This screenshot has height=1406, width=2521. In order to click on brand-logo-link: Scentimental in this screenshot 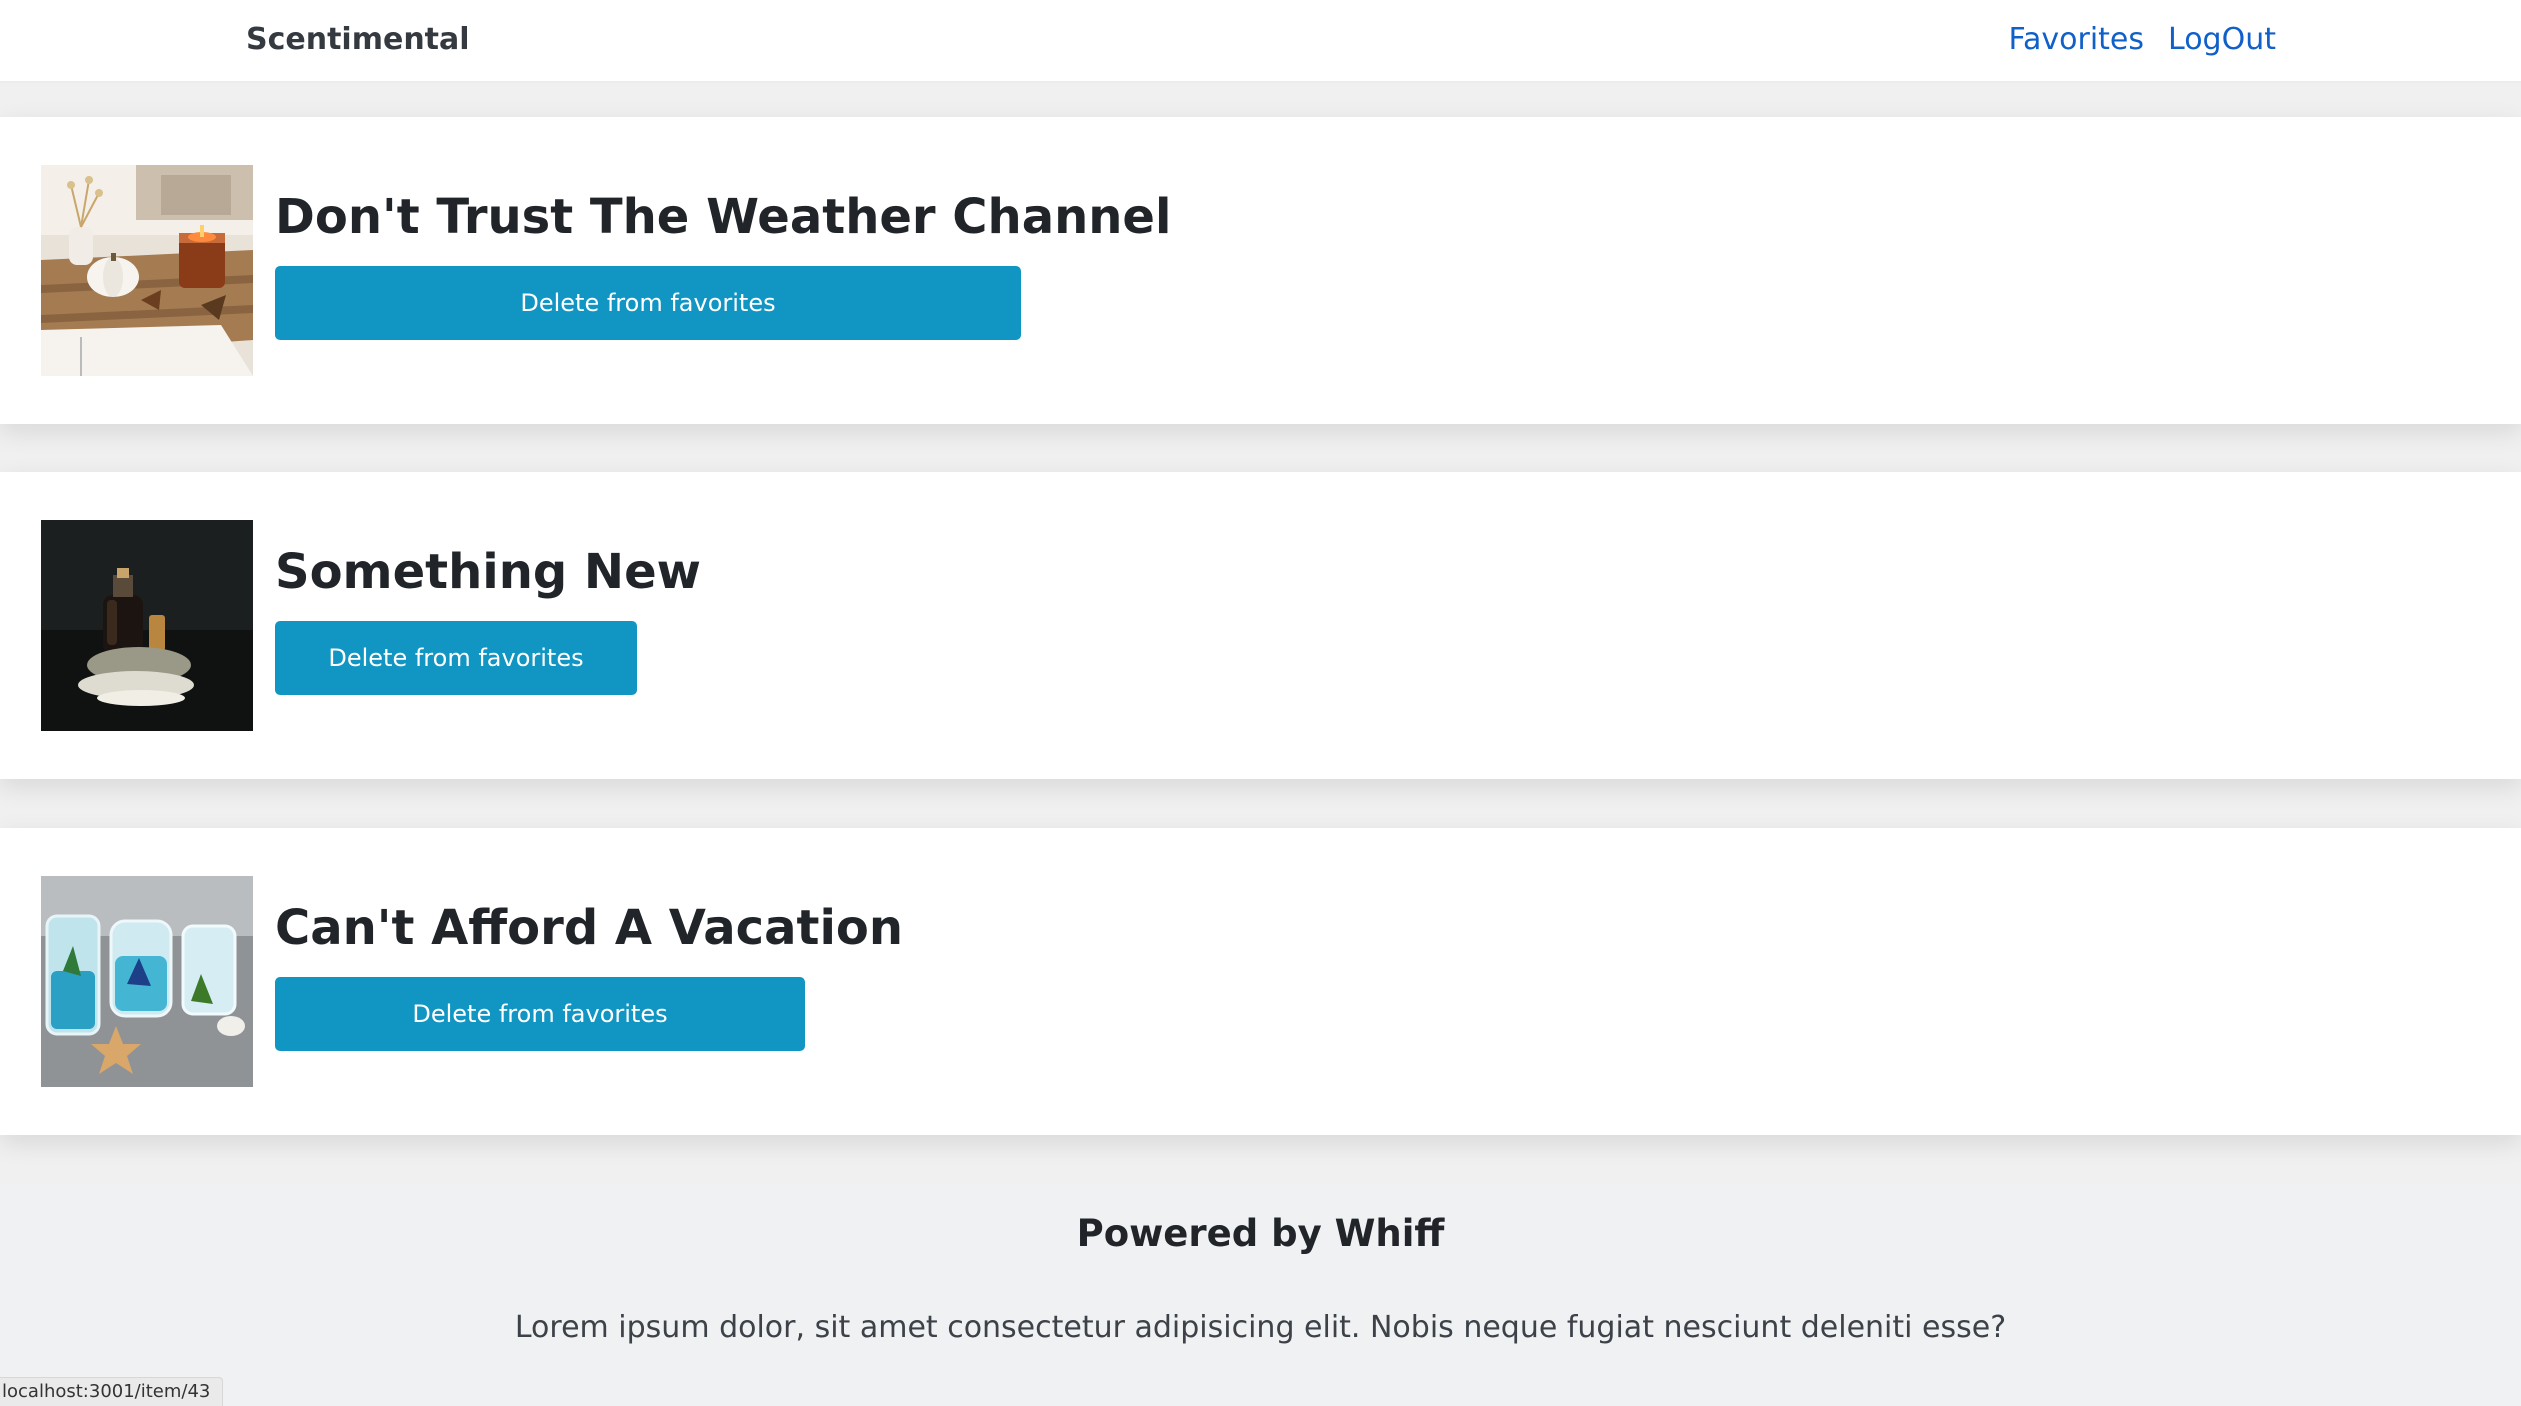, I will do `click(358, 40)`.